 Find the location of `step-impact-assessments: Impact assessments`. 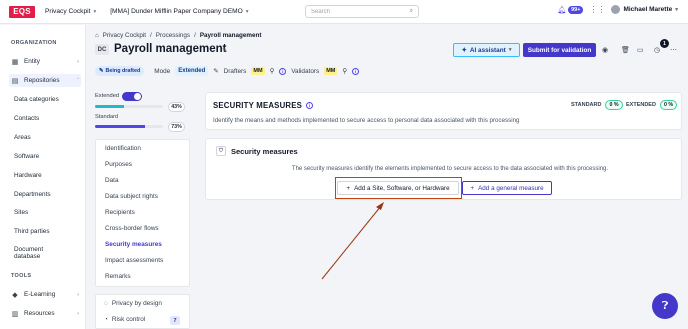

step-impact-assessments: Impact assessments is located at coordinates (134, 260).